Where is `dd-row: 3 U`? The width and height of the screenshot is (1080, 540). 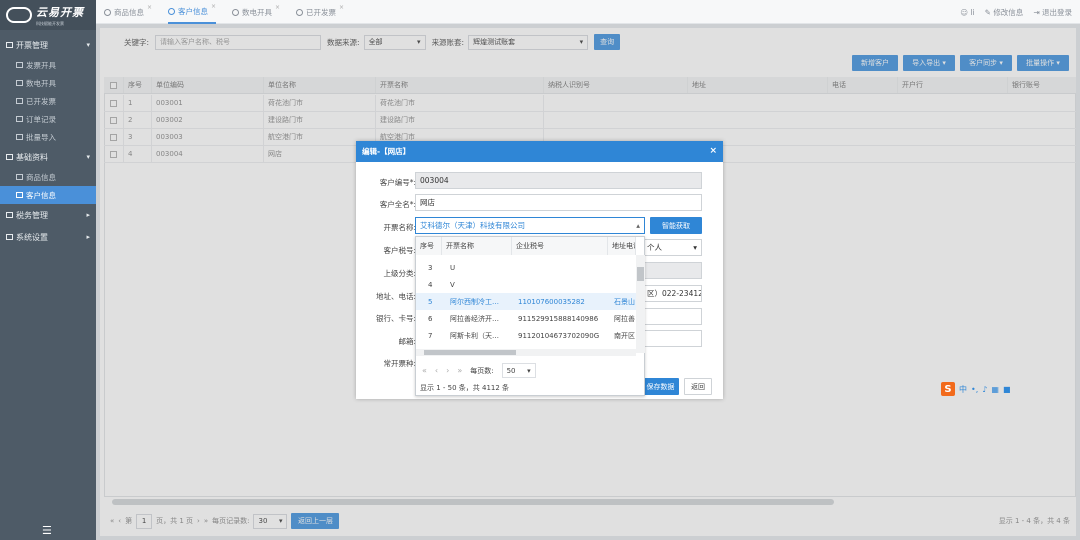 dd-row: 3 U is located at coordinates (526, 267).